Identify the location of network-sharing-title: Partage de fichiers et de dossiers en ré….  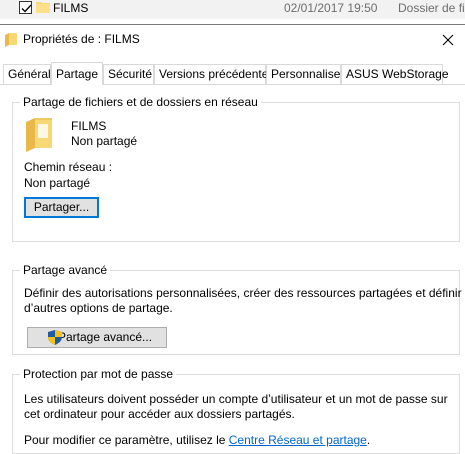
(140, 102).